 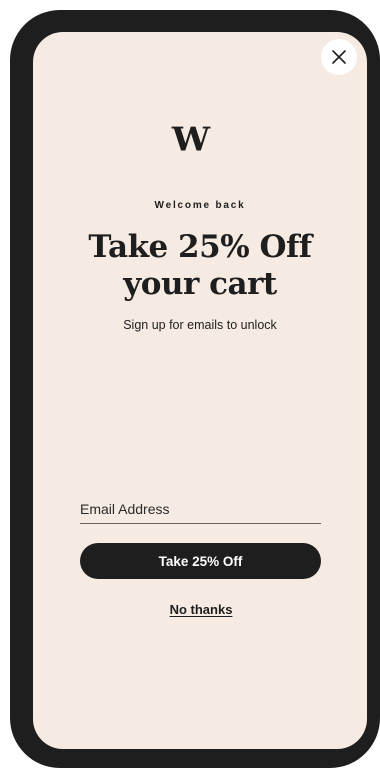 I want to click on modal-headline: Take 25% Off your cart, so click(x=190, y=266).